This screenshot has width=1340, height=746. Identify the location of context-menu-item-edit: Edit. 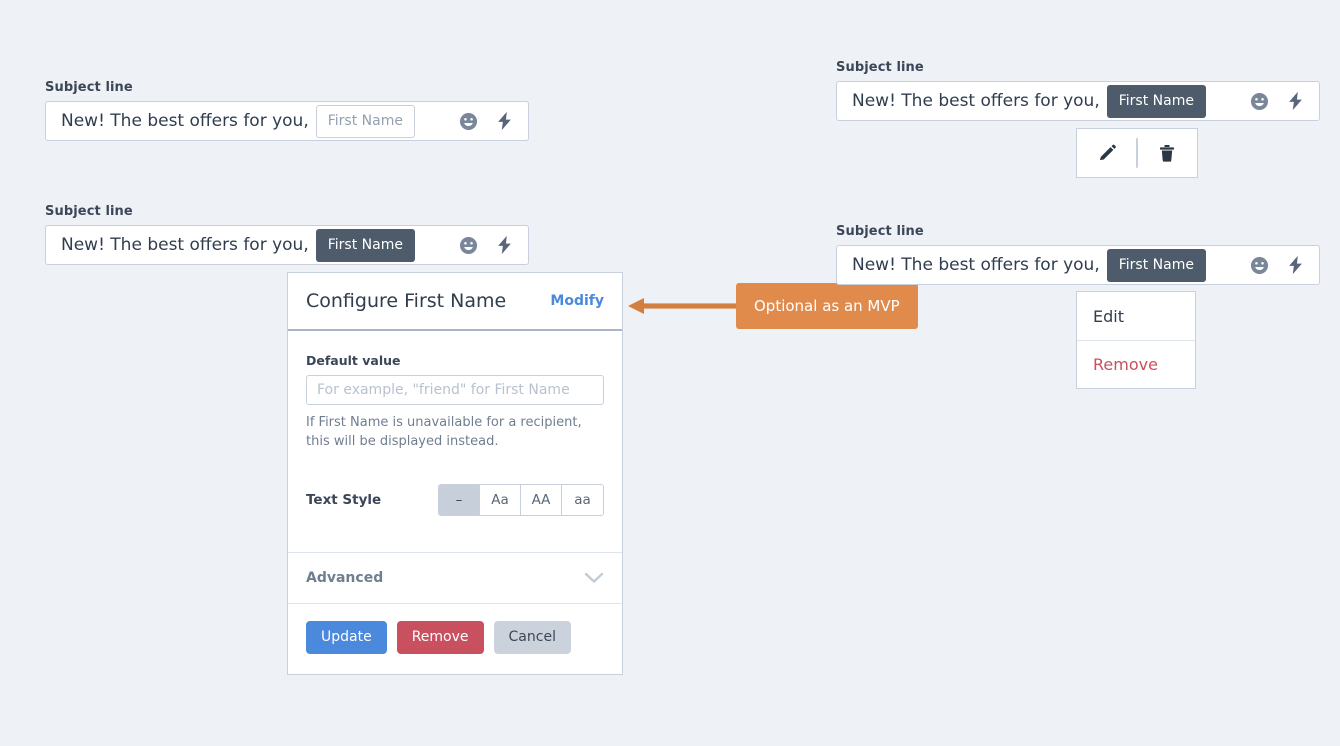
(1136, 316).